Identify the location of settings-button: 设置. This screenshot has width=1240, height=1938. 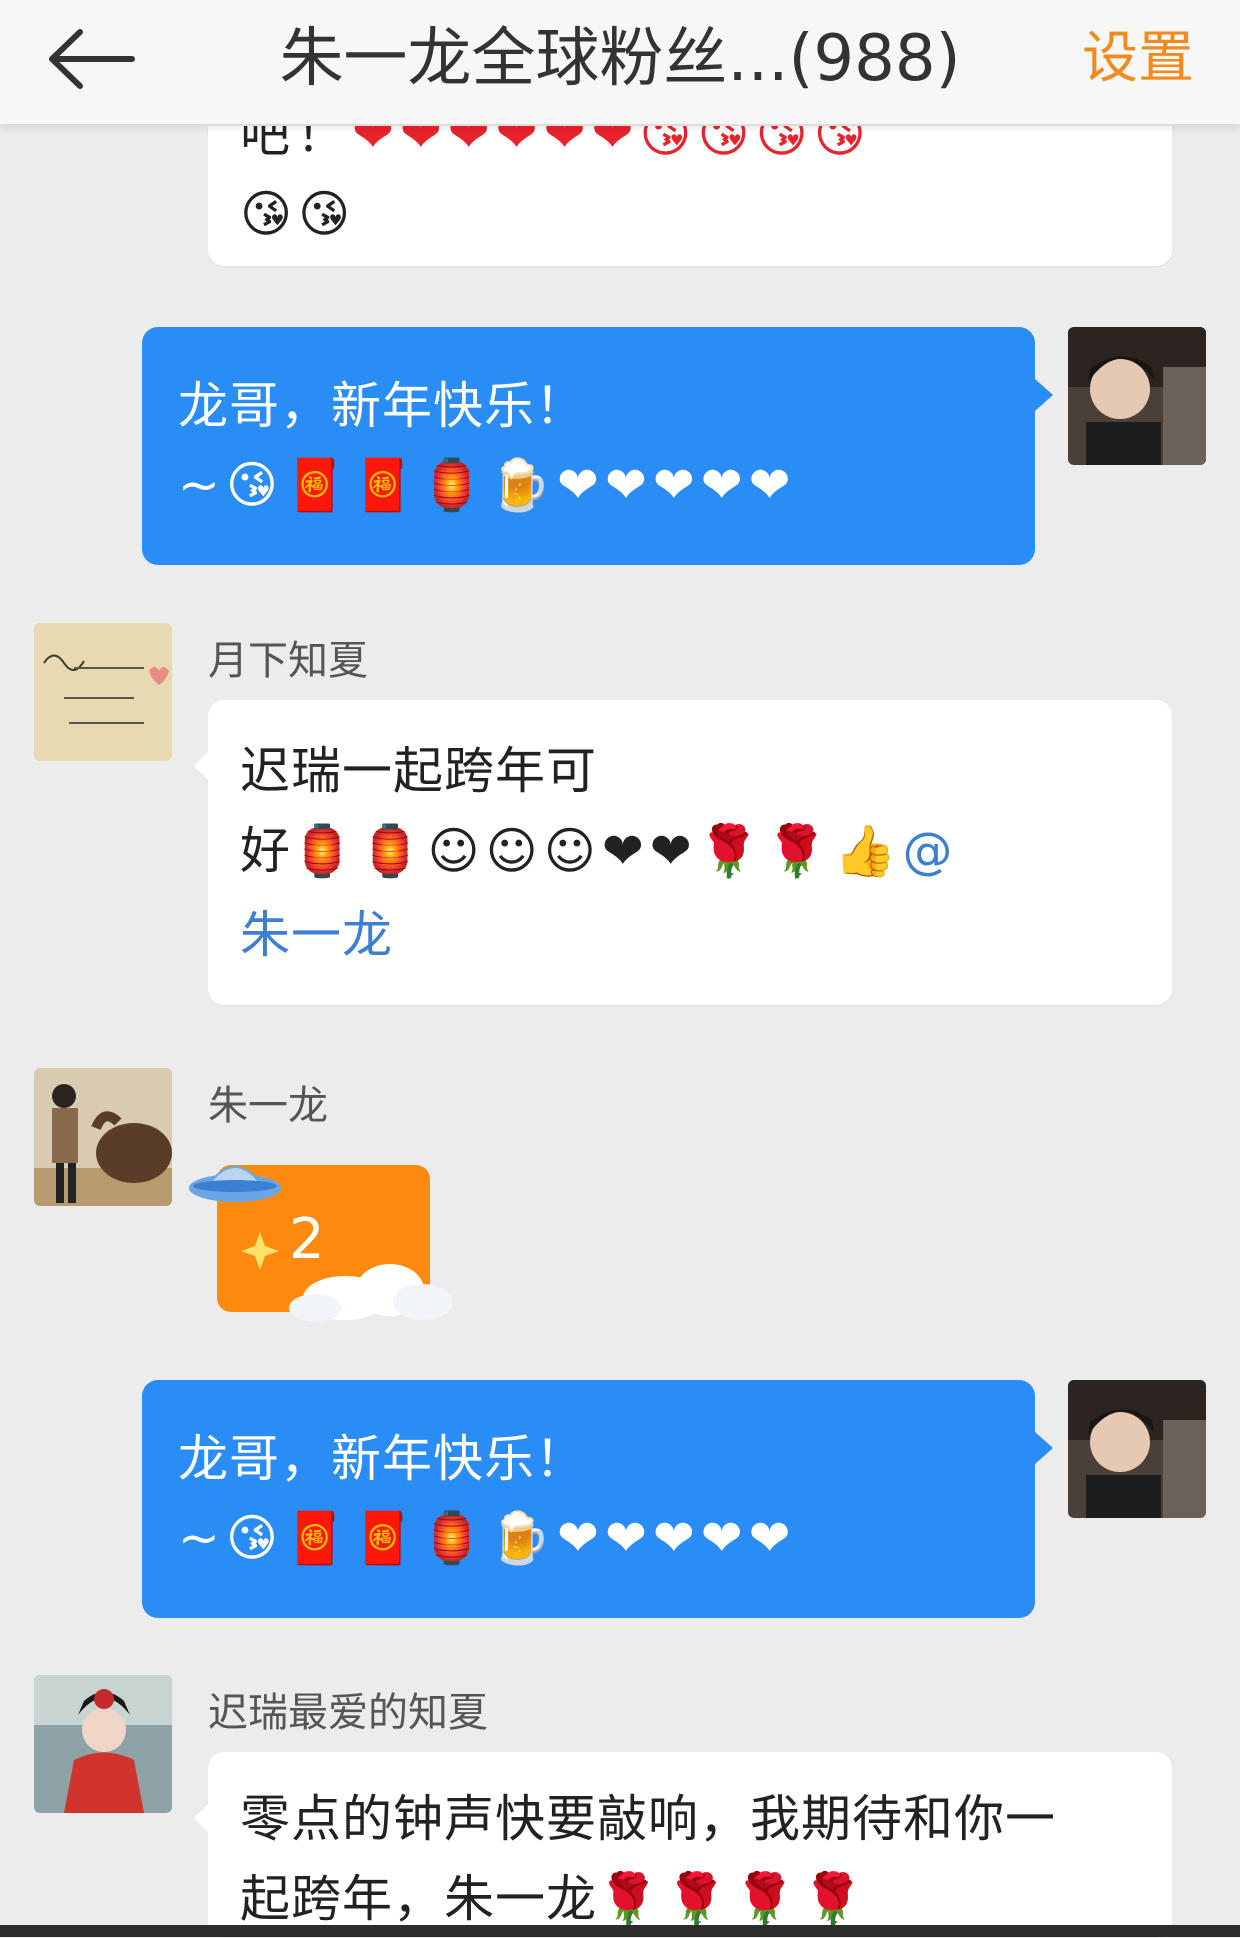
(1138, 59).